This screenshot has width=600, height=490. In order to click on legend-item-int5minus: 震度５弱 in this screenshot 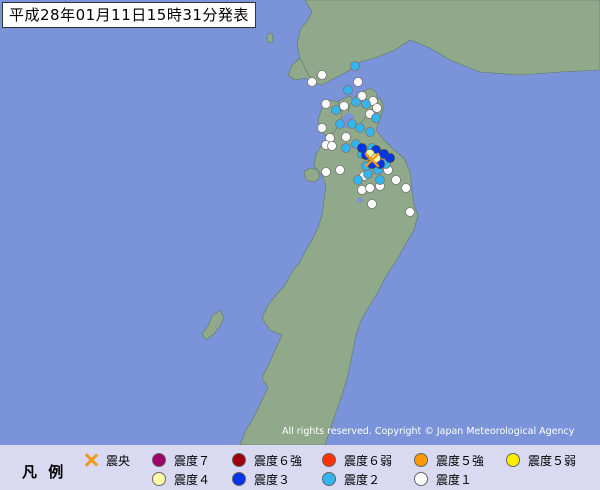, I will do `click(541, 460)`.